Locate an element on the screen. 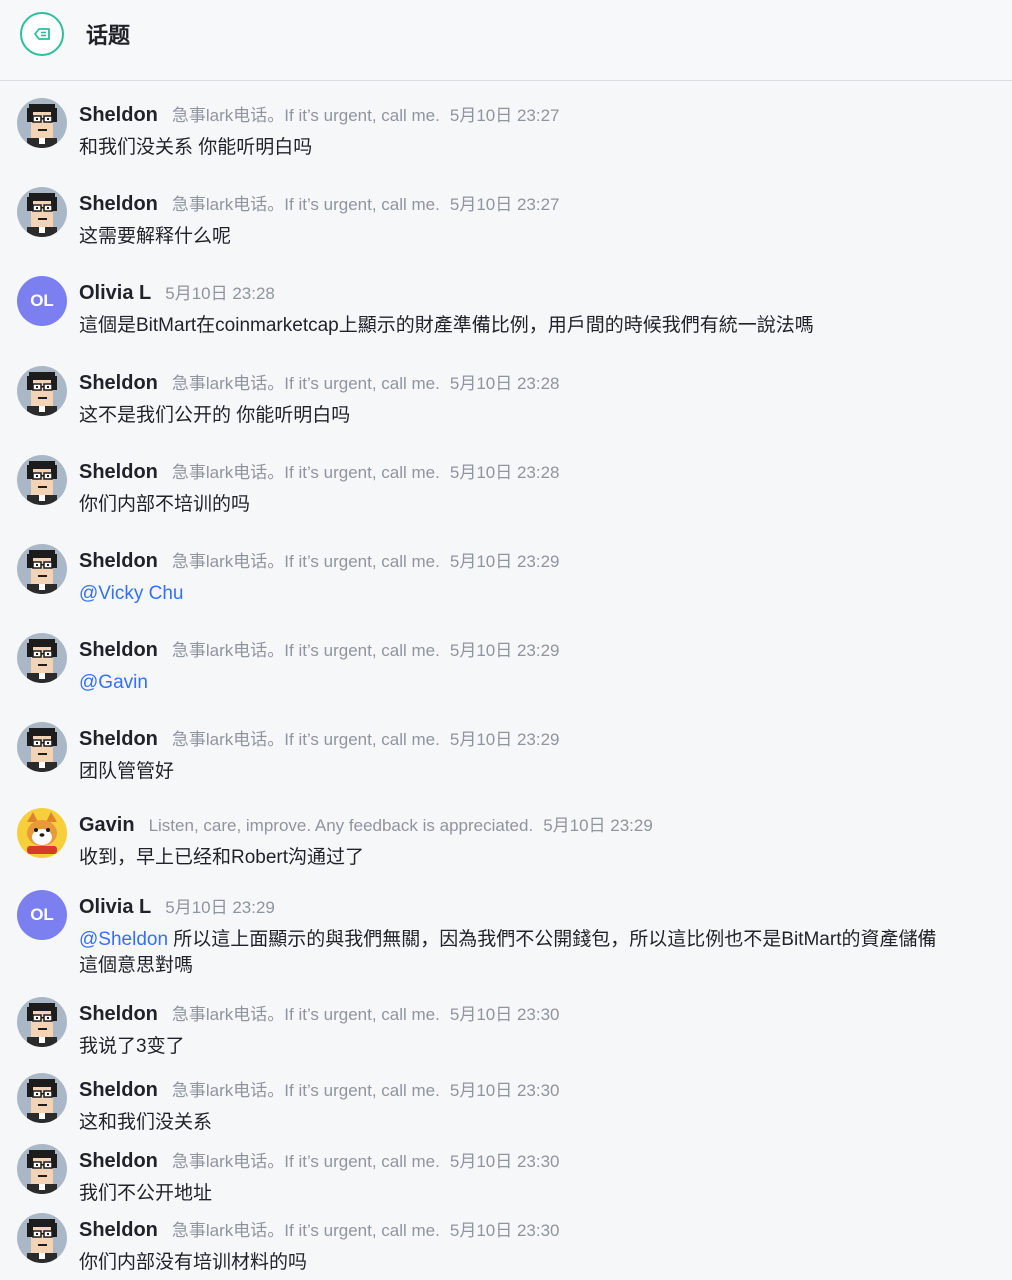 Image resolution: width=1012 pixels, height=1280 pixels. message-text: 和我们没关系 你能听明白吗 is located at coordinates (539, 148).